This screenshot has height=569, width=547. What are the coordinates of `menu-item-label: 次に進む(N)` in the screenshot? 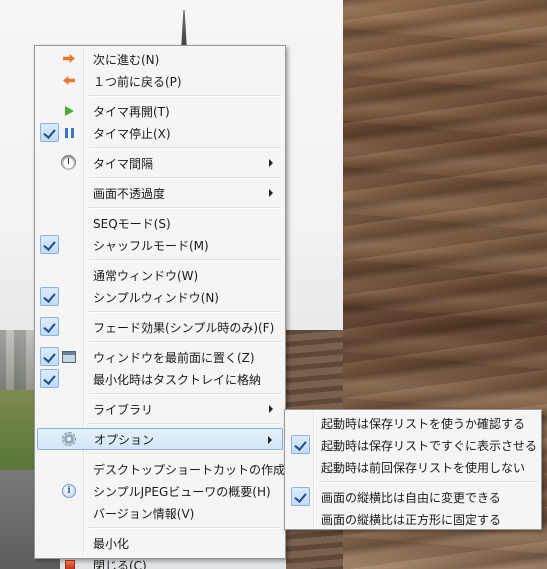 It's located at (126, 59).